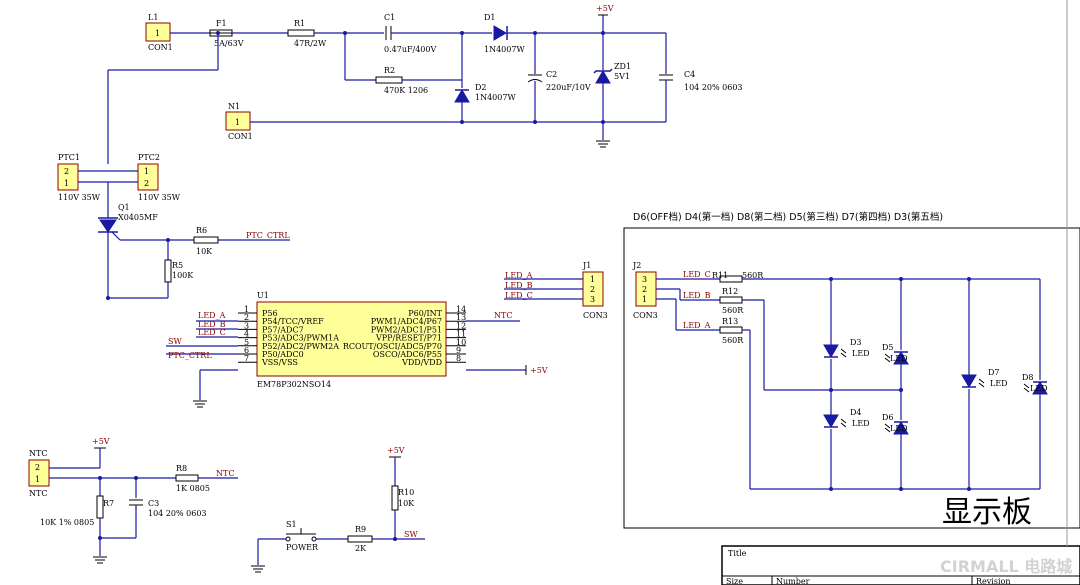 The width and height of the screenshot is (1080, 585). What do you see at coordinates (519, 295) in the screenshot?
I see `net-label-led-c-j1: LED_C` at bounding box center [519, 295].